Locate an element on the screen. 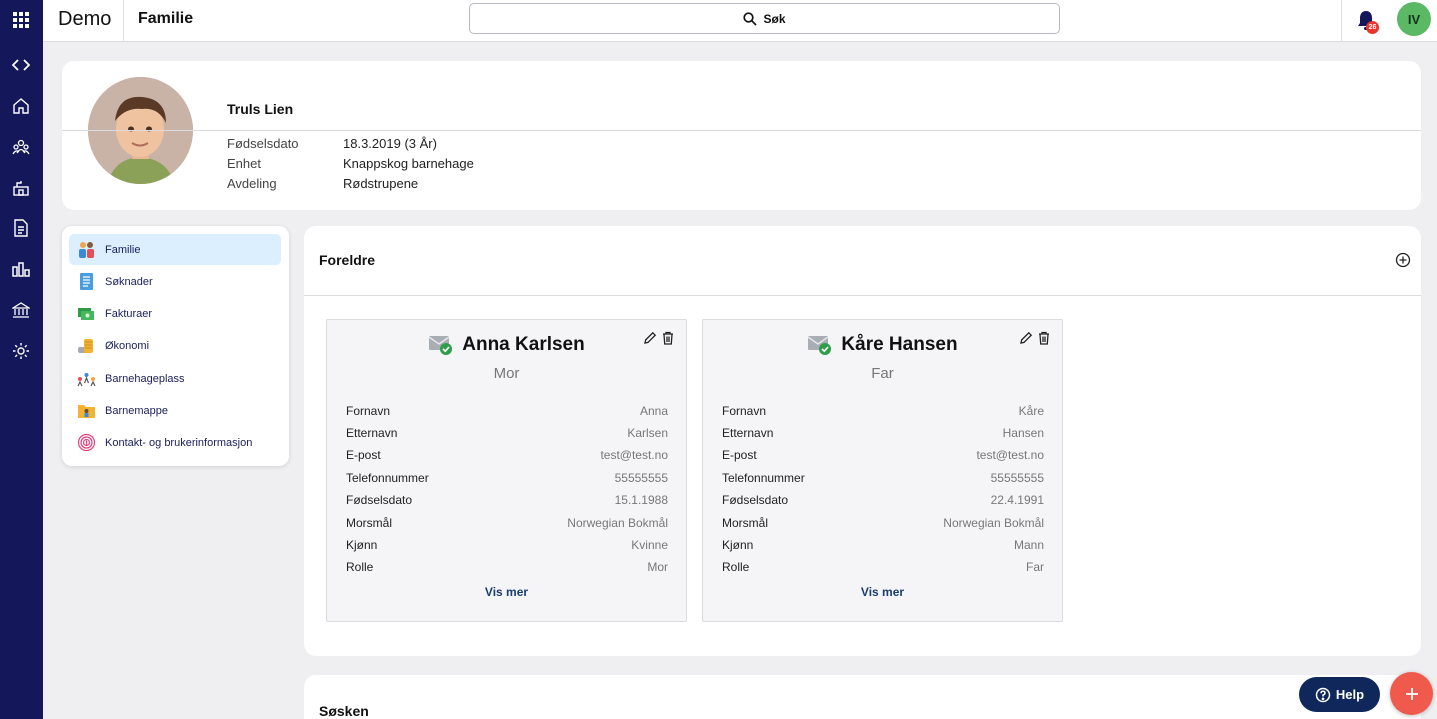 The width and height of the screenshot is (1437, 719). field-row: Morsmål Norwegian Bokmål is located at coordinates (883, 523).